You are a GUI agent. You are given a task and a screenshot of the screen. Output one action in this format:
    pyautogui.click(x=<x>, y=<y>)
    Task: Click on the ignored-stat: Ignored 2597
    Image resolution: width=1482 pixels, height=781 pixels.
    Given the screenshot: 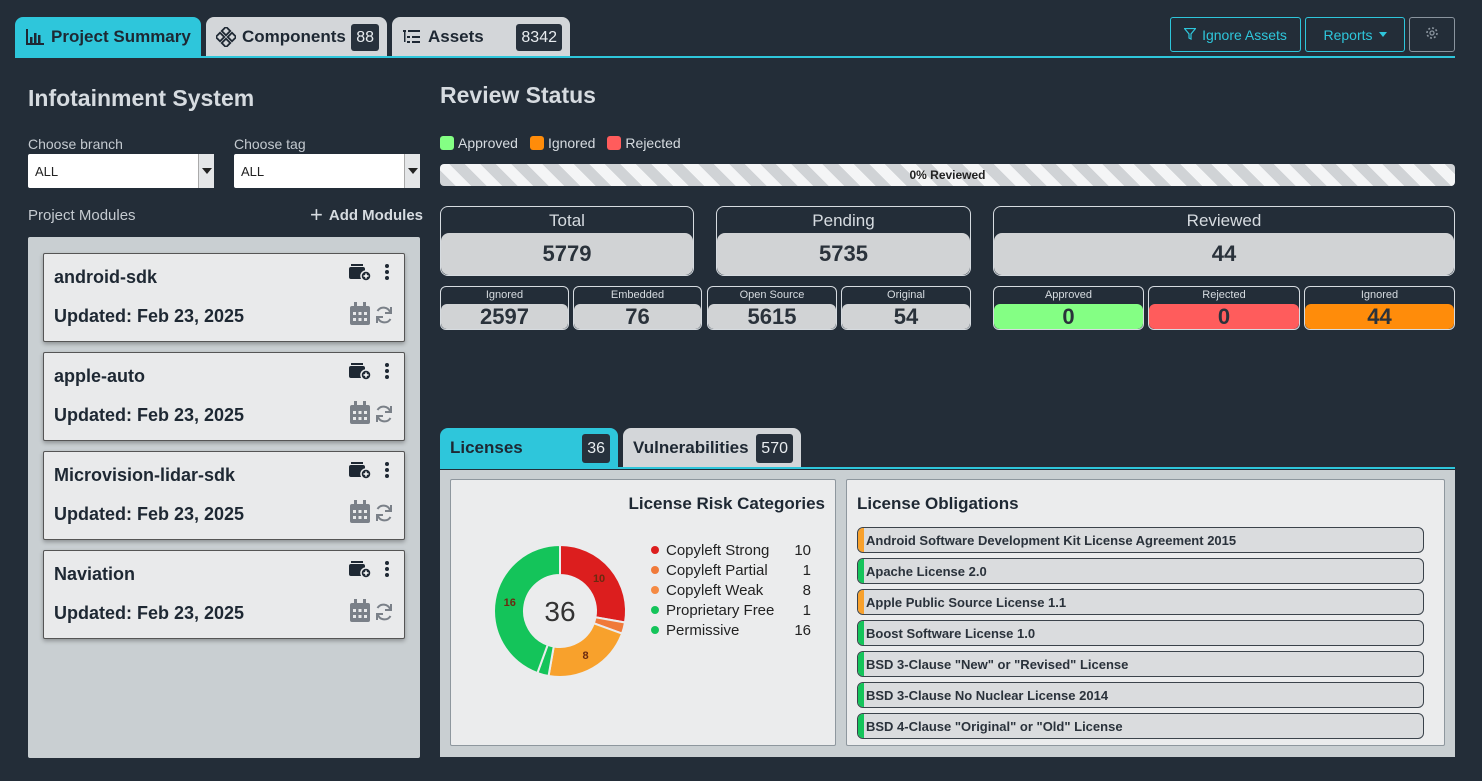 What is the action you would take?
    pyautogui.click(x=504, y=308)
    